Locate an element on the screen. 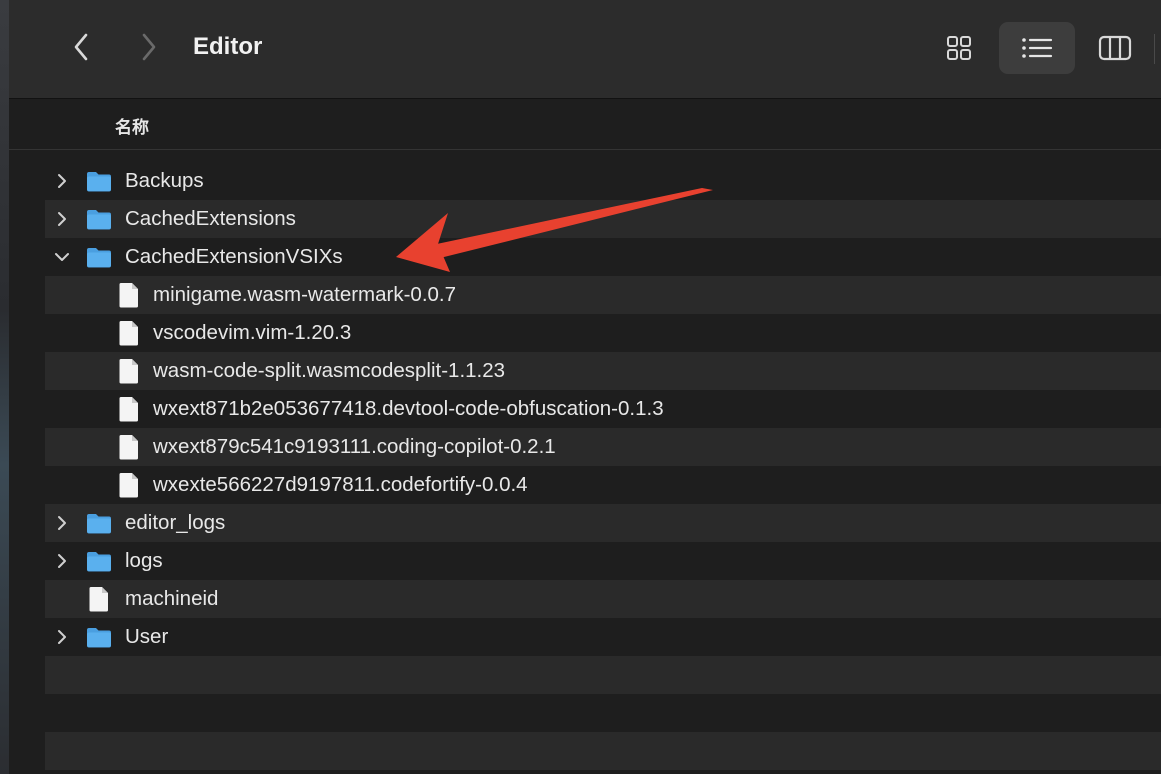 This screenshot has height=774, width=1161. desktop-edge is located at coordinates (4, 387).